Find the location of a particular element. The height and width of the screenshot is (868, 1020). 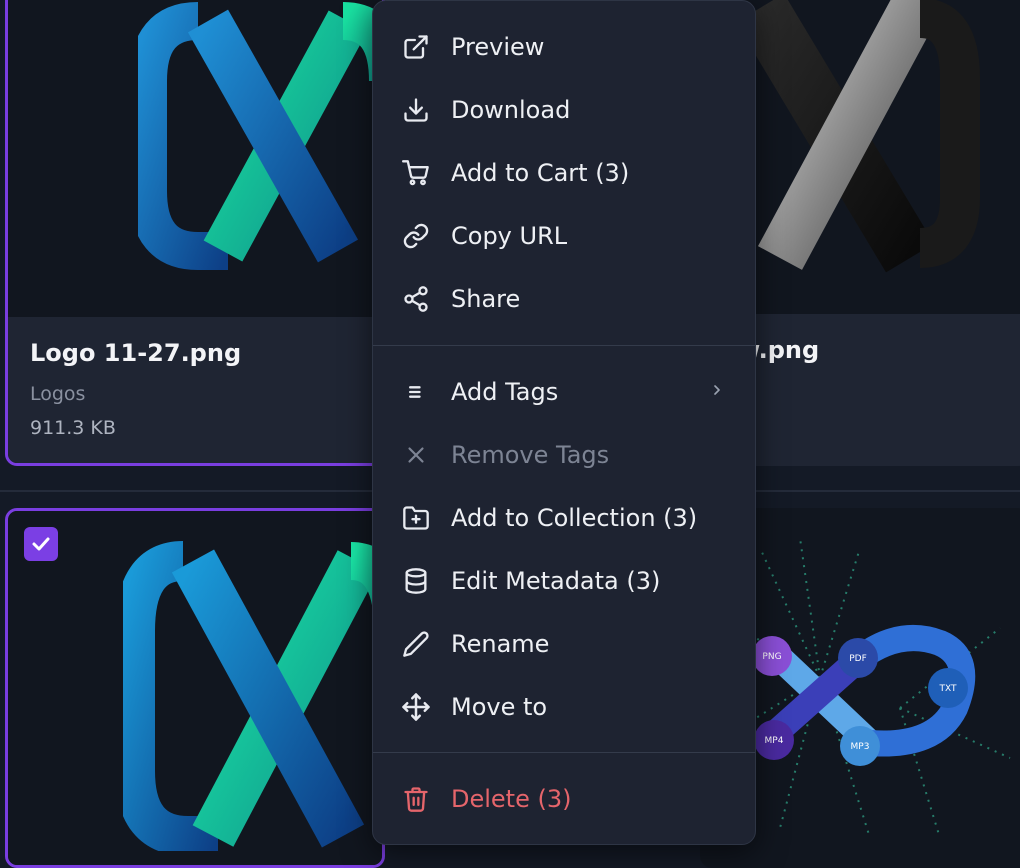

menu-item-rename: Rename is located at coordinates (564, 644).